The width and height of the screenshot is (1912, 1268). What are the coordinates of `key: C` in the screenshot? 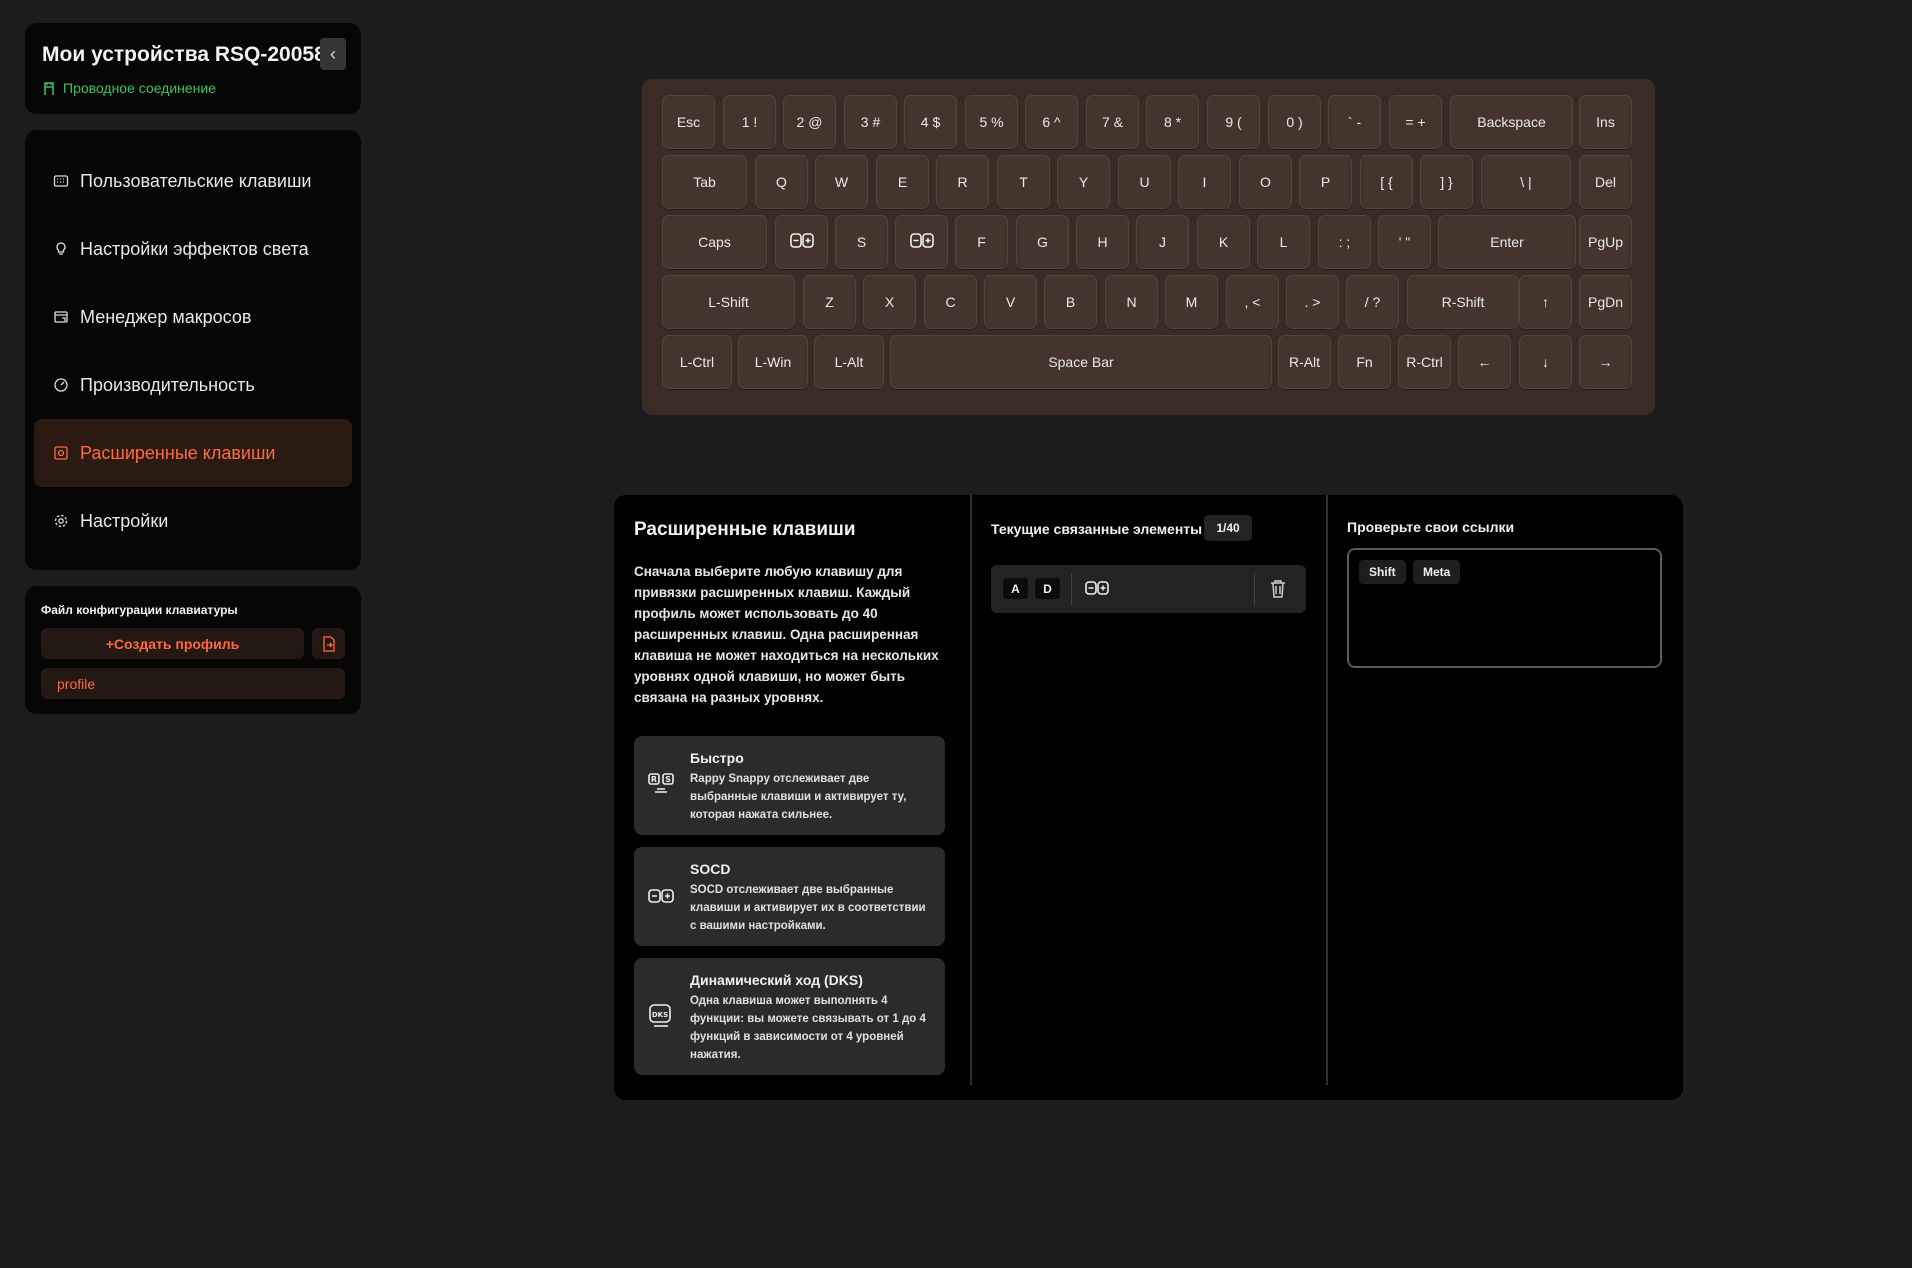 It's located at (950, 302).